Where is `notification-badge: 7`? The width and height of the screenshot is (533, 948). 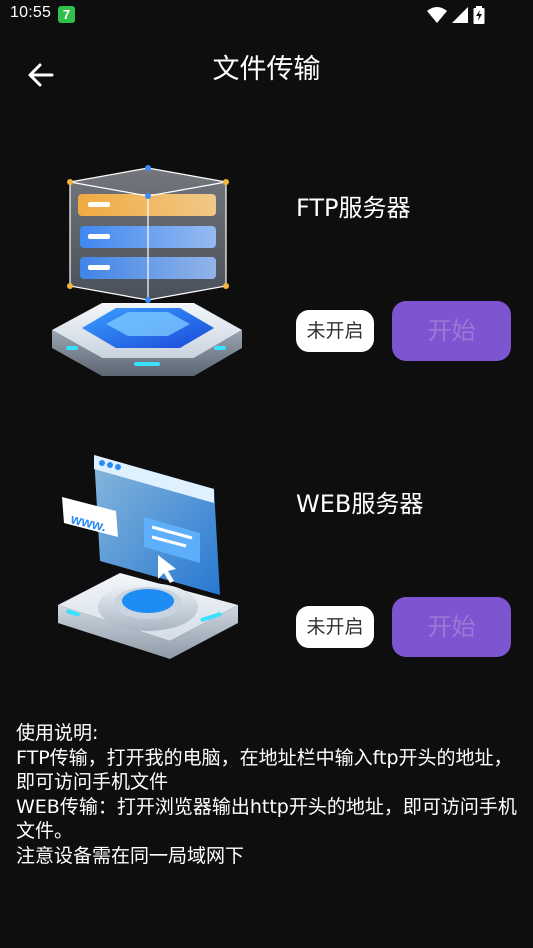 notification-badge: 7 is located at coordinates (66, 14).